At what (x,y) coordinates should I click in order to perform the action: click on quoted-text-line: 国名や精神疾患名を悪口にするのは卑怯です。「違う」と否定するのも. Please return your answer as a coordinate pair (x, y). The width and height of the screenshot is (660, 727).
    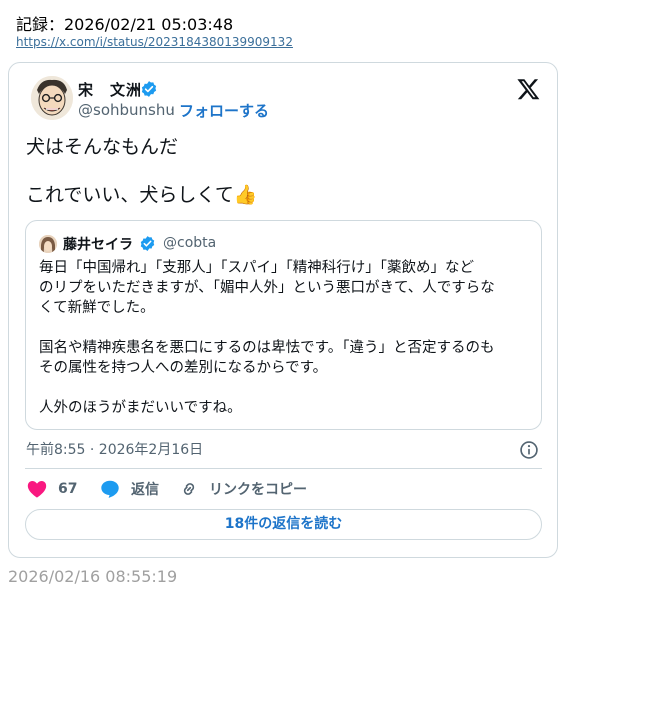
    Looking at the image, I should click on (267, 348).